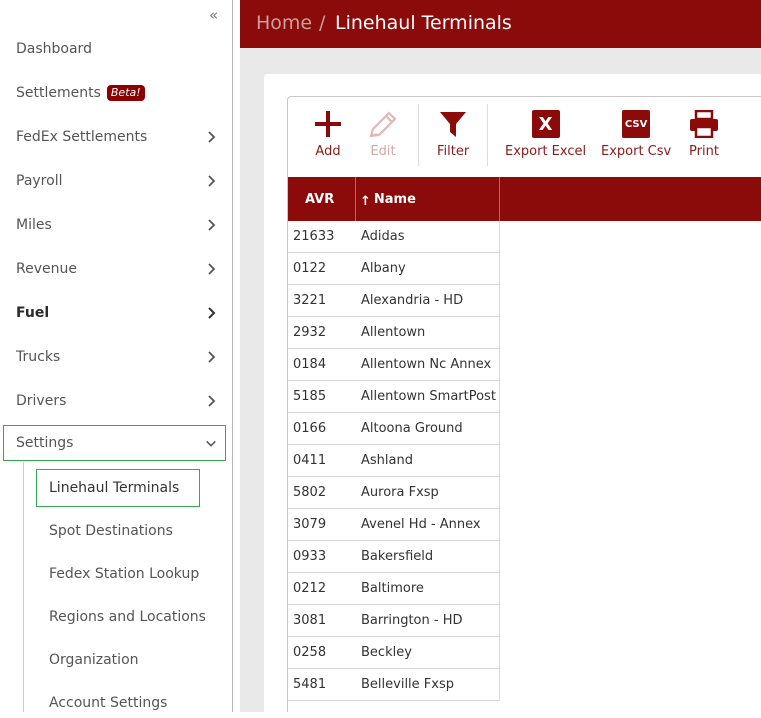 Image resolution: width=761 pixels, height=718 pixels. Describe the element at coordinates (412, 620) in the screenshot. I see `cell-name: Barrington - HD` at that location.